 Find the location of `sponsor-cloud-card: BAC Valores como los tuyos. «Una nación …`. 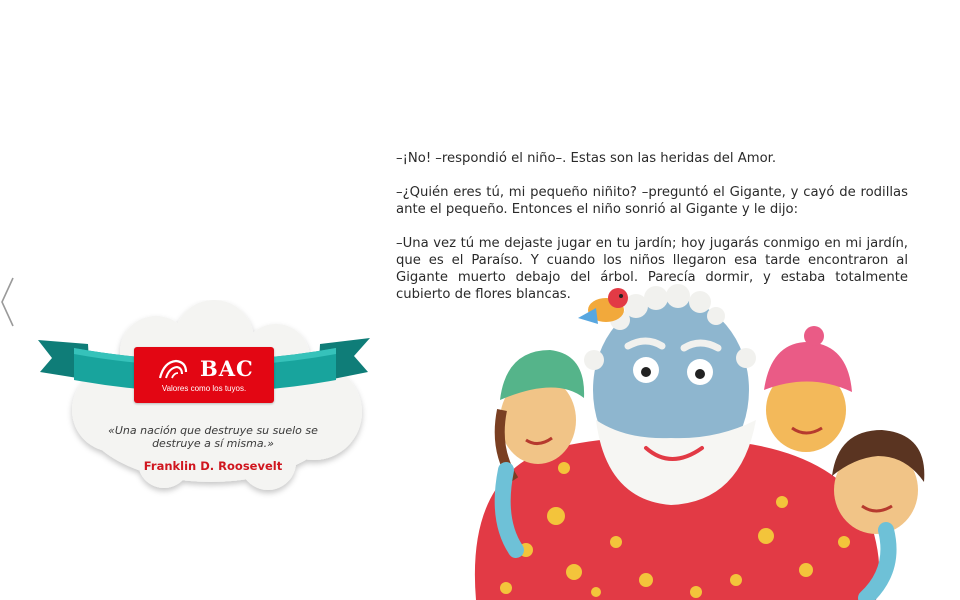

sponsor-cloud-card: BAC Valores como los tuyos. «Una nación … is located at coordinates (206, 400).